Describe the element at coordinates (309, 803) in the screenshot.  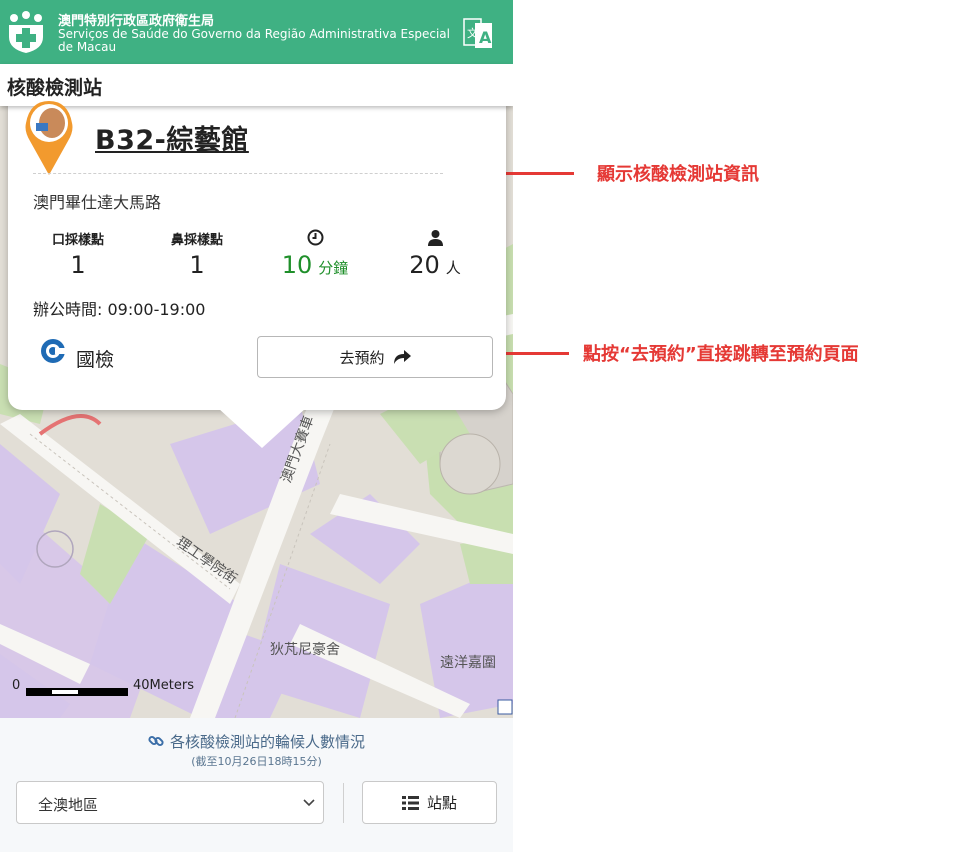
I see `chevron-down-icon` at that location.